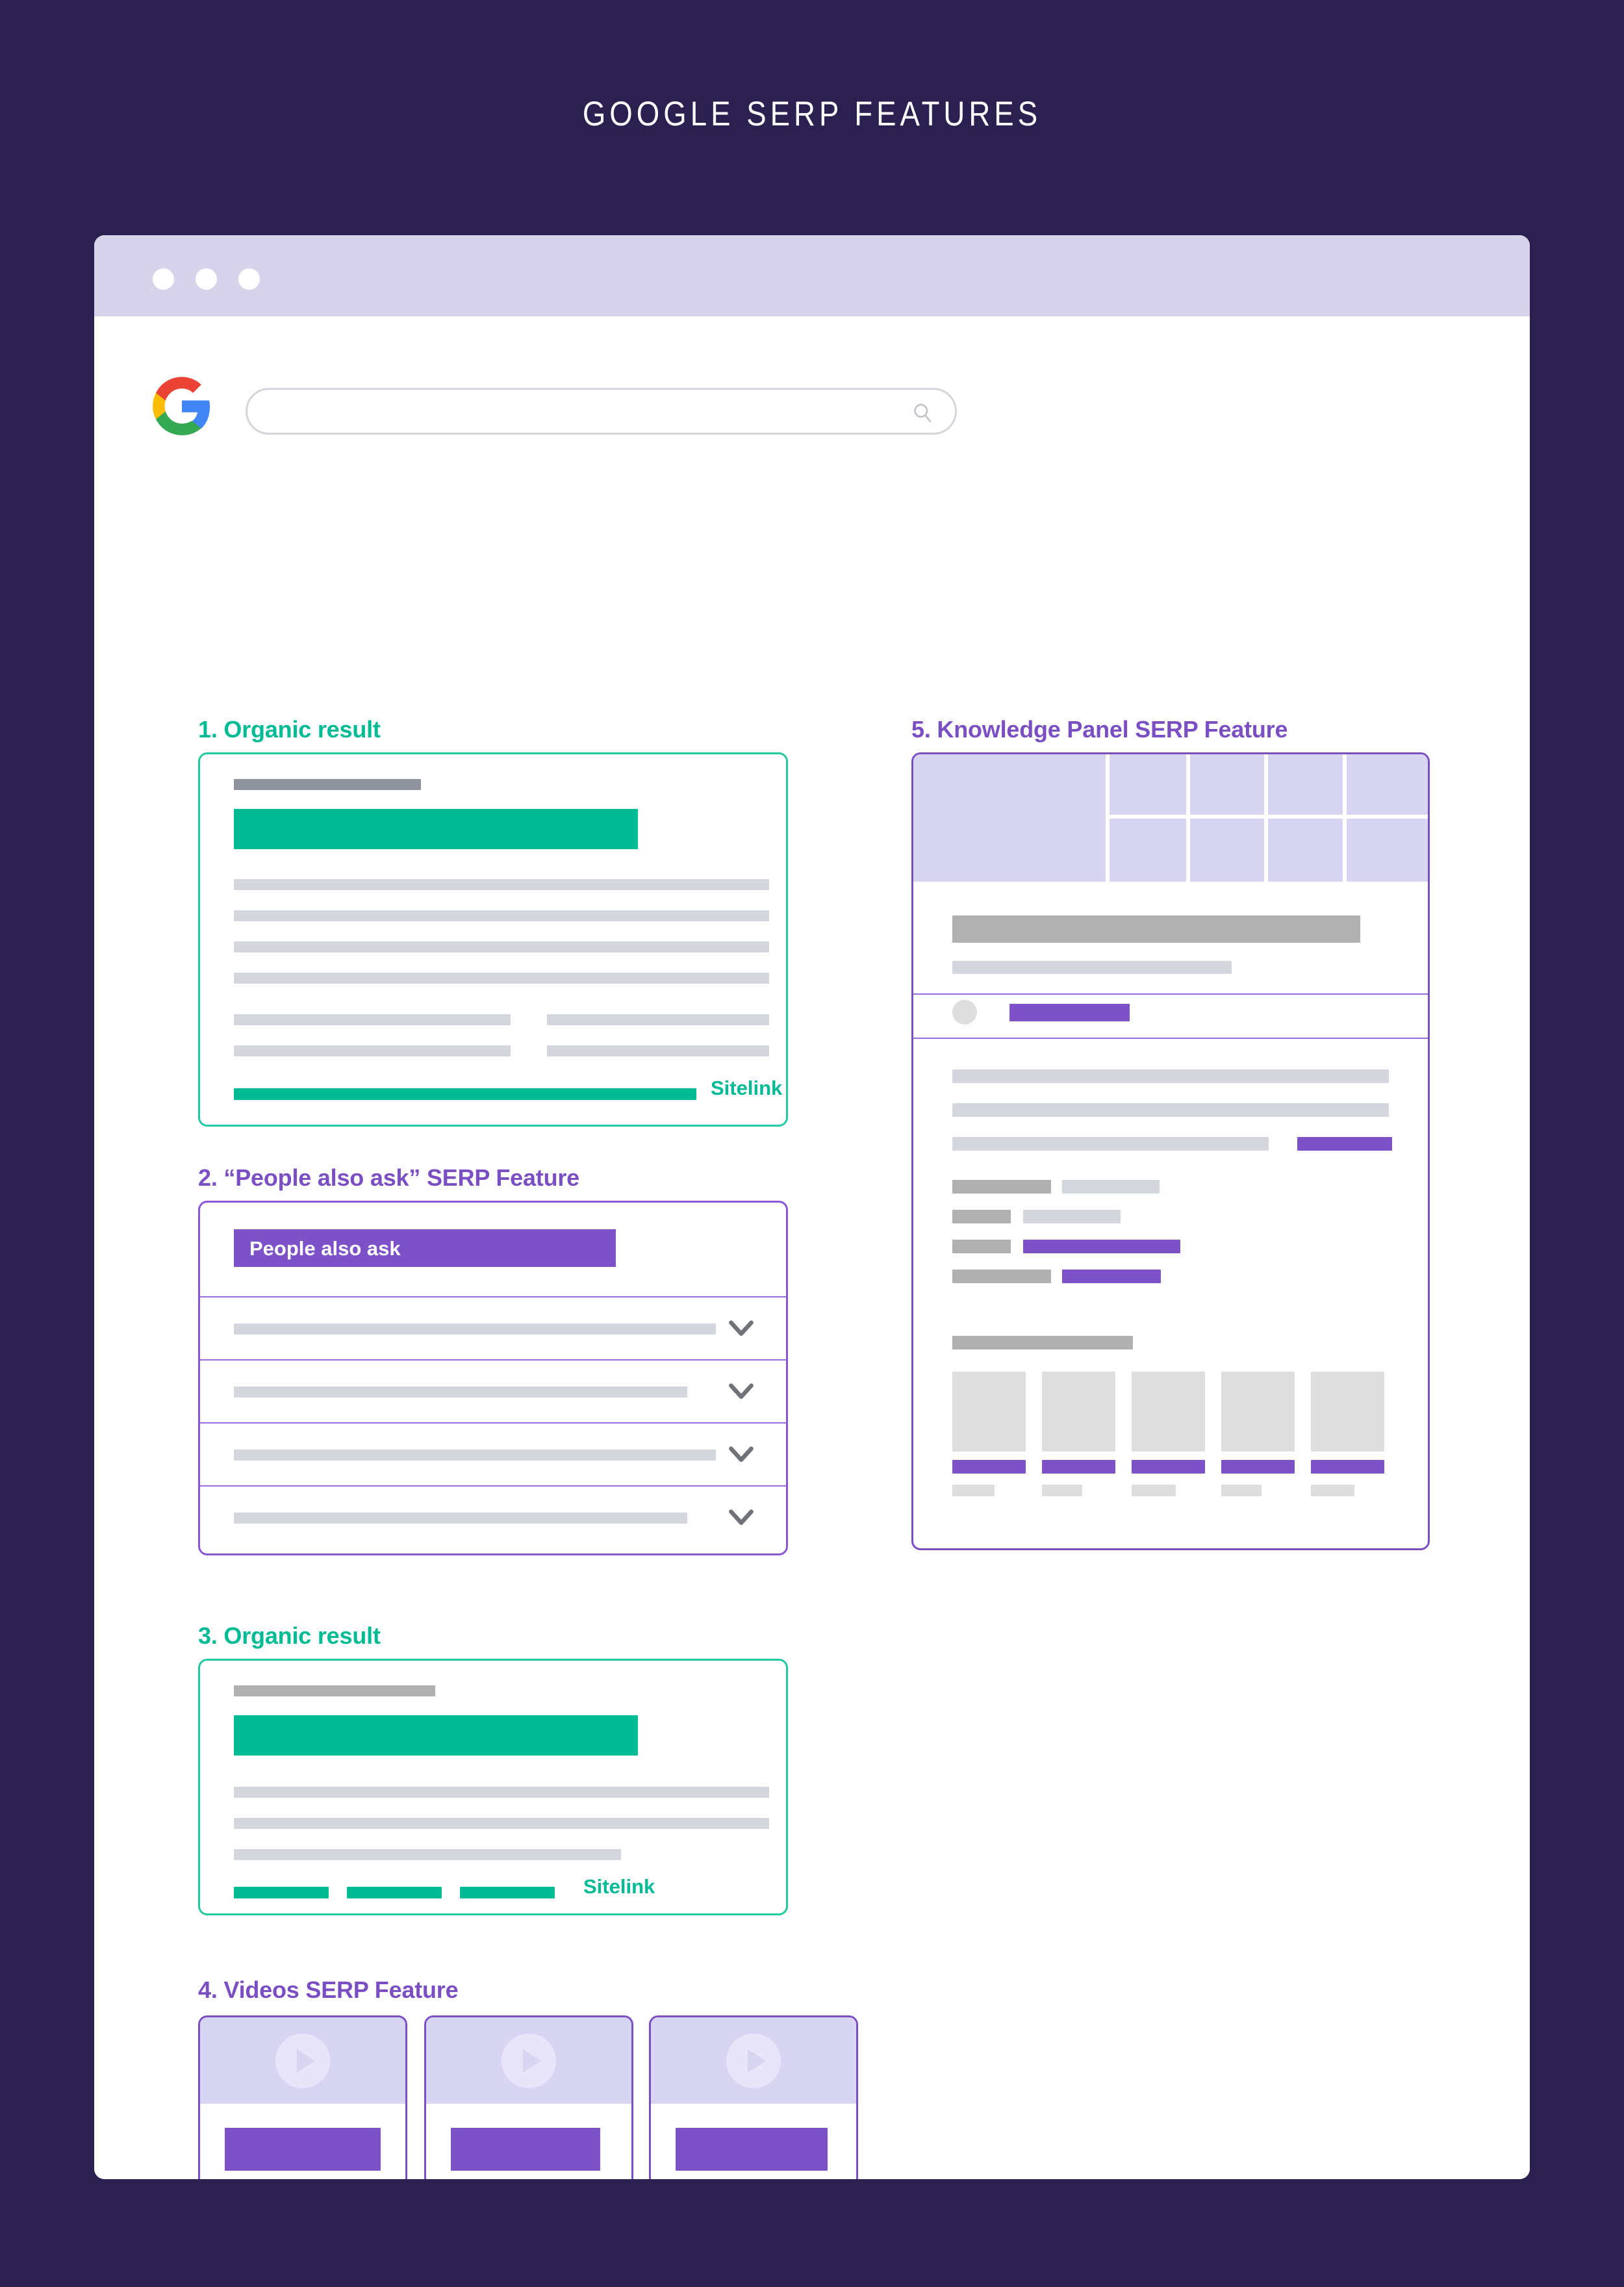 The width and height of the screenshot is (1624, 2287). I want to click on people-also-ask-card: People also ask, so click(493, 1378).